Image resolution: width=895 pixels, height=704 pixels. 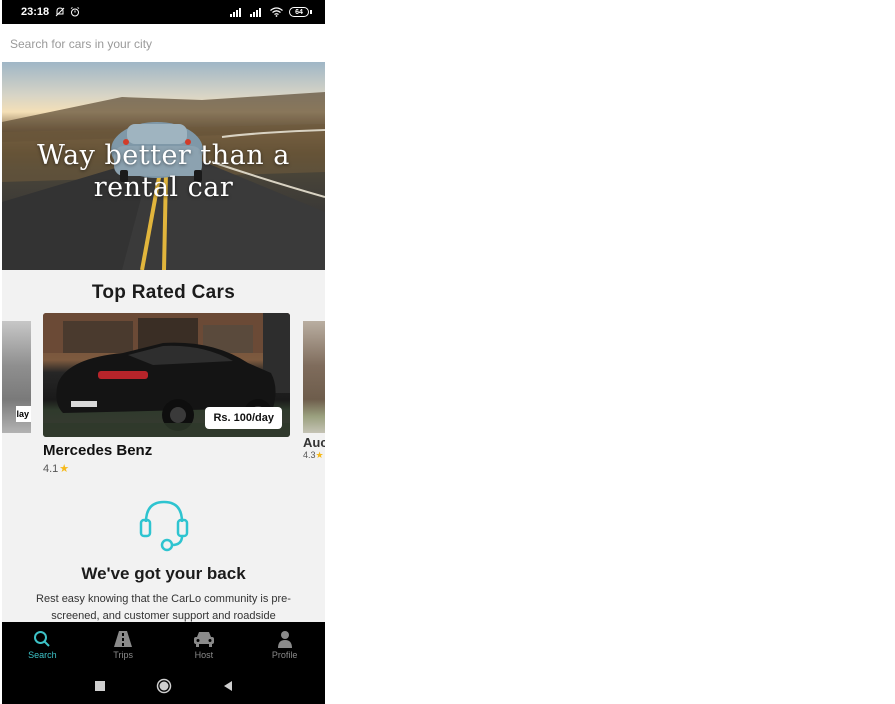 I want to click on support-title: We've got your back, so click(x=163, y=573).